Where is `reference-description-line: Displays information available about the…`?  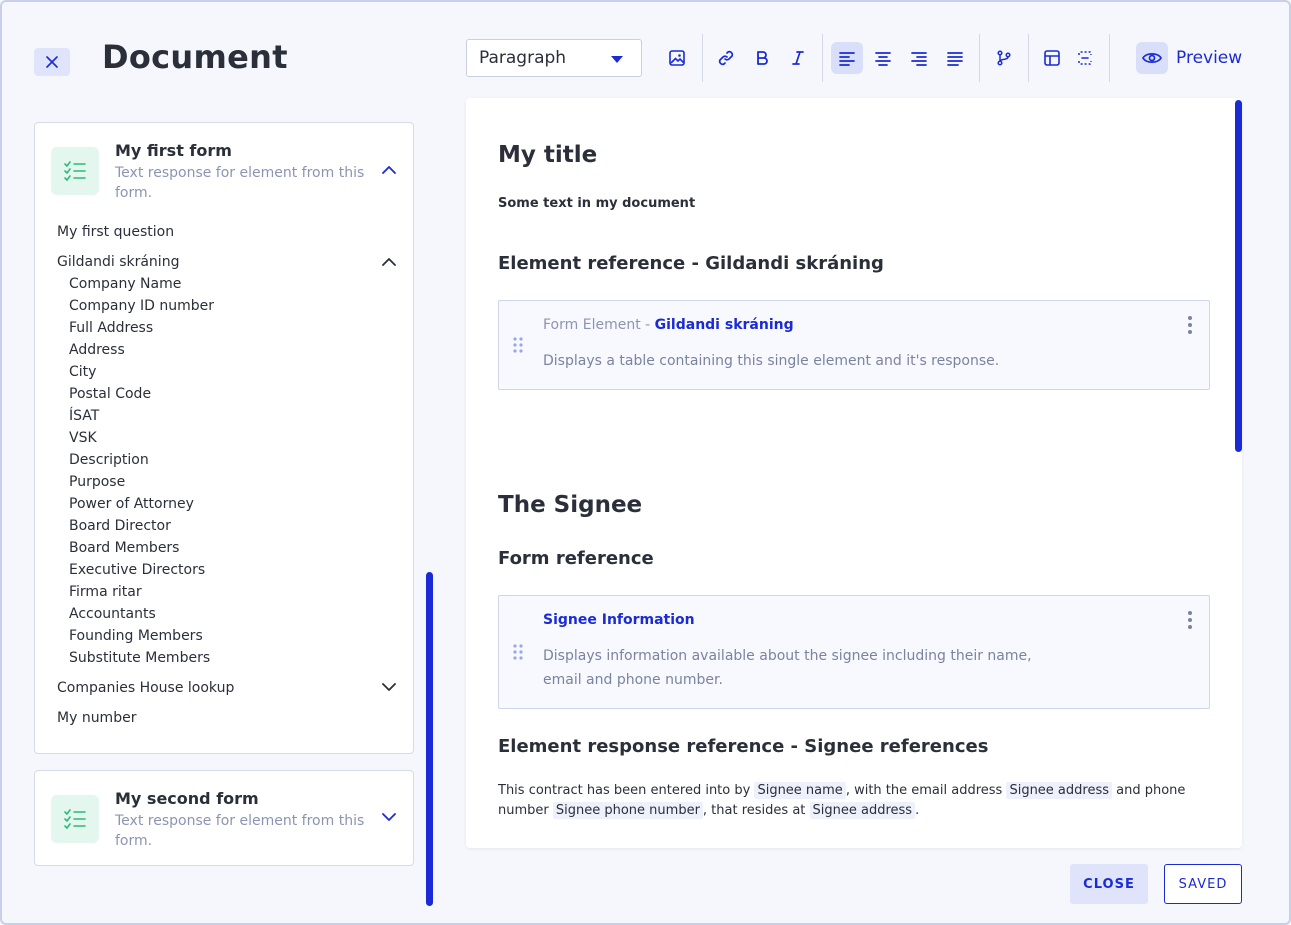 reference-description-line: Displays information available about the… is located at coordinates (787, 656).